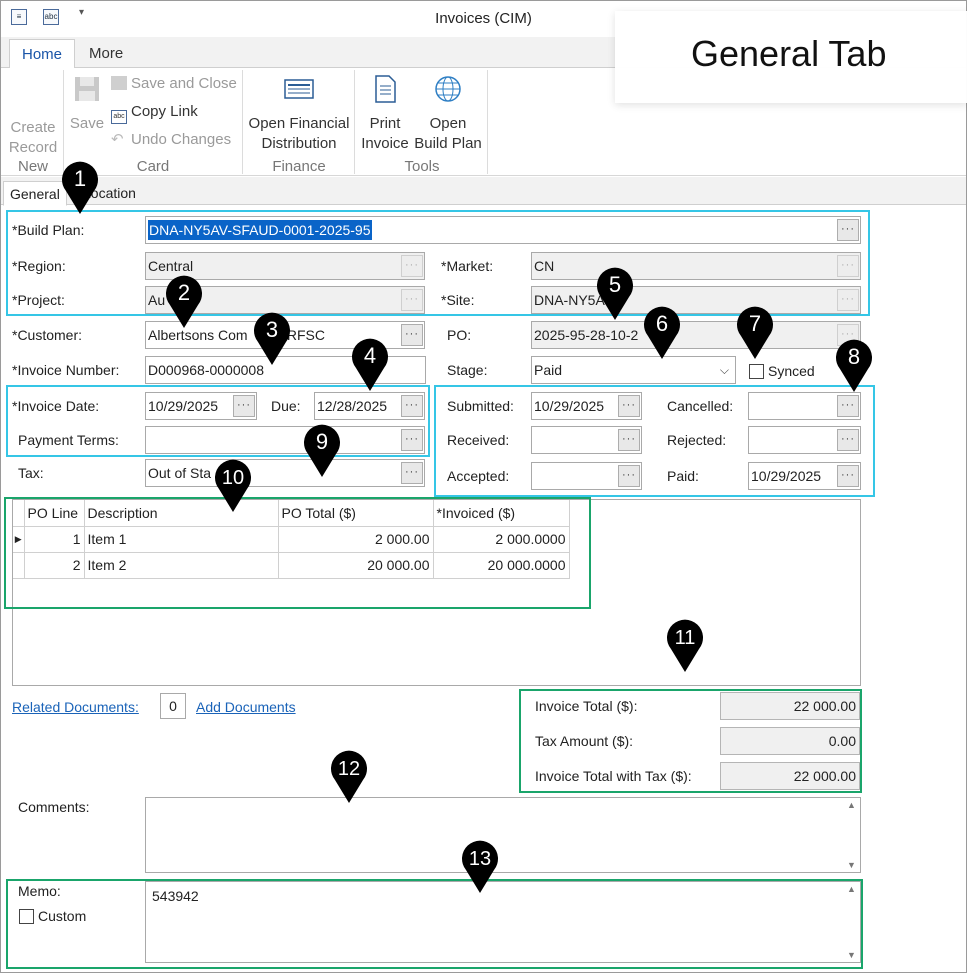 The height and width of the screenshot is (973, 967). I want to click on po-value: 2025-95-28-10-2, so click(586, 335).